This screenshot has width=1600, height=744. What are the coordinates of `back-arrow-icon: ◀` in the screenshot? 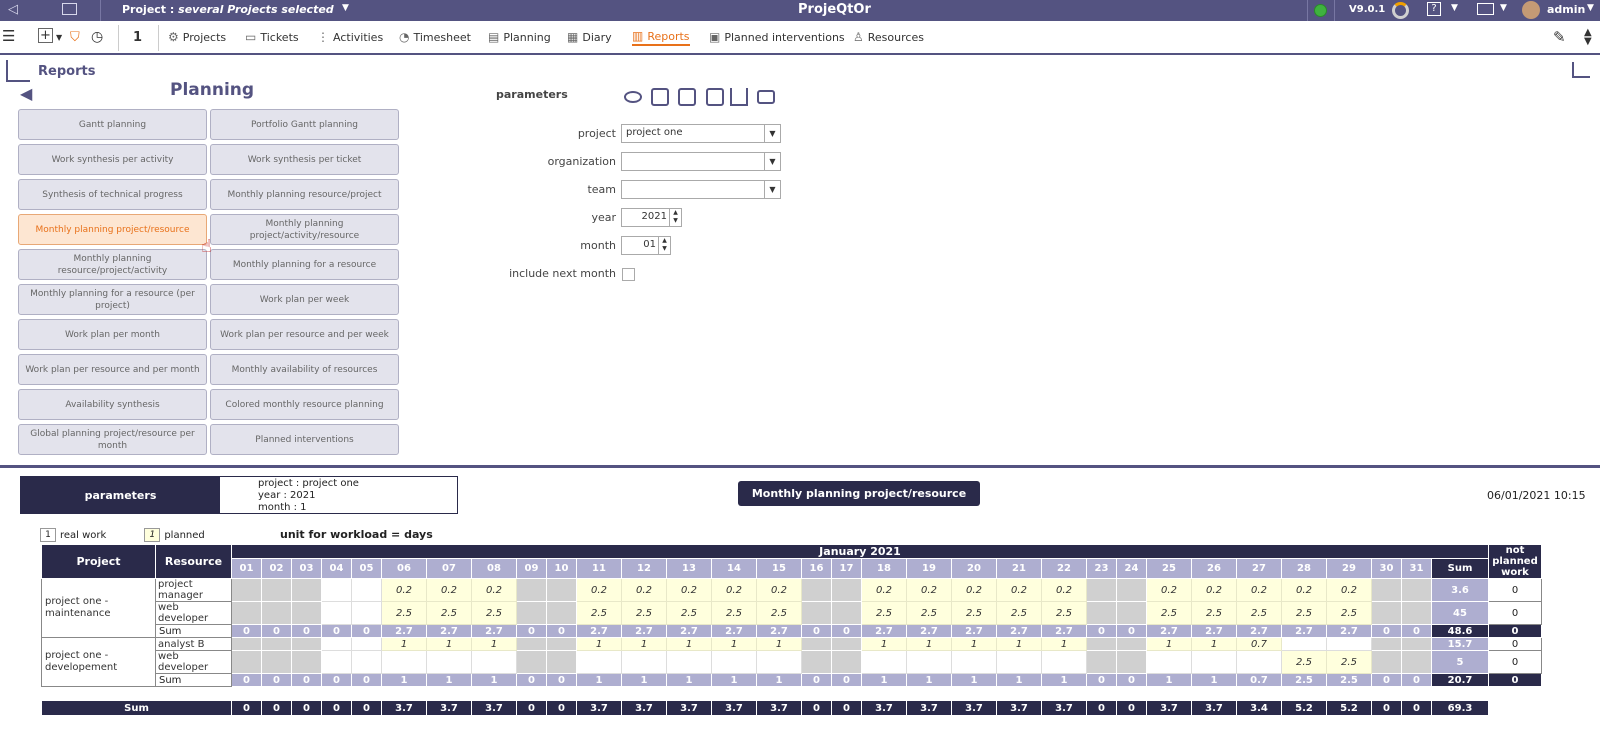 It's located at (26, 93).